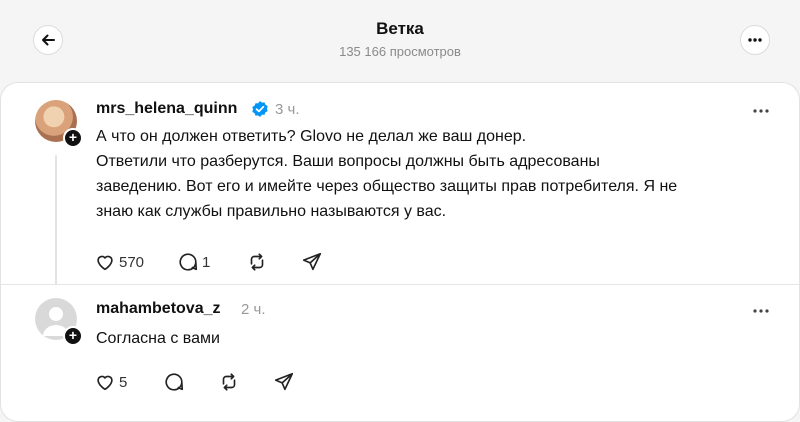  I want to click on verified-badge-icon, so click(260, 109).